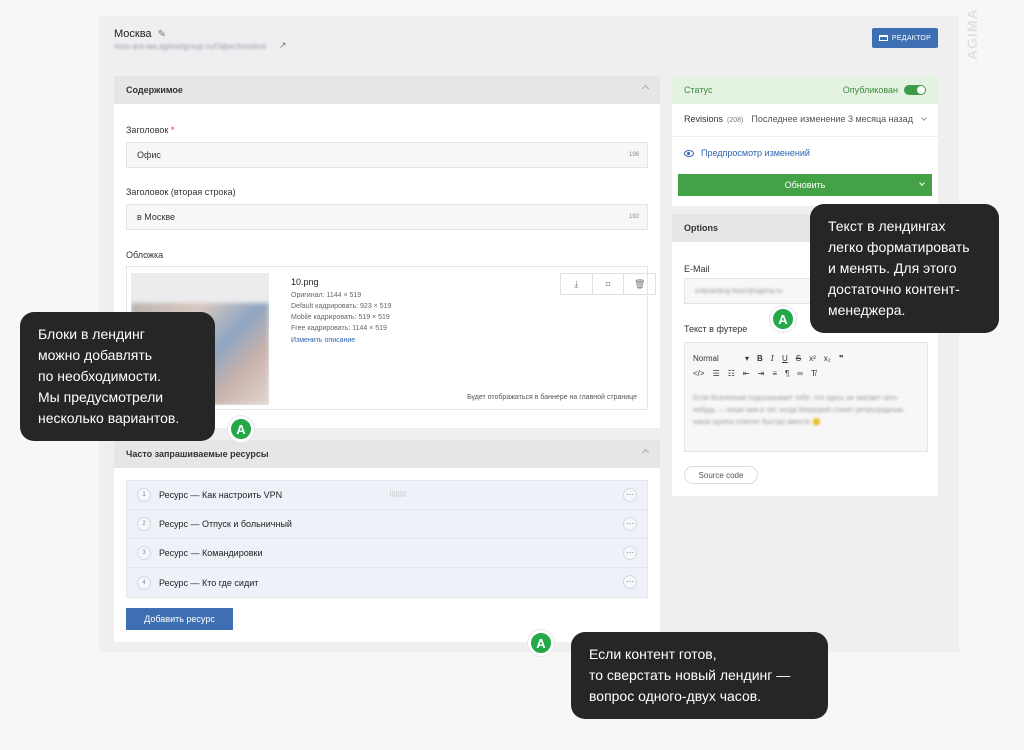  Describe the element at coordinates (150, 130) in the screenshot. I see `title-label: Заголовок *` at that location.